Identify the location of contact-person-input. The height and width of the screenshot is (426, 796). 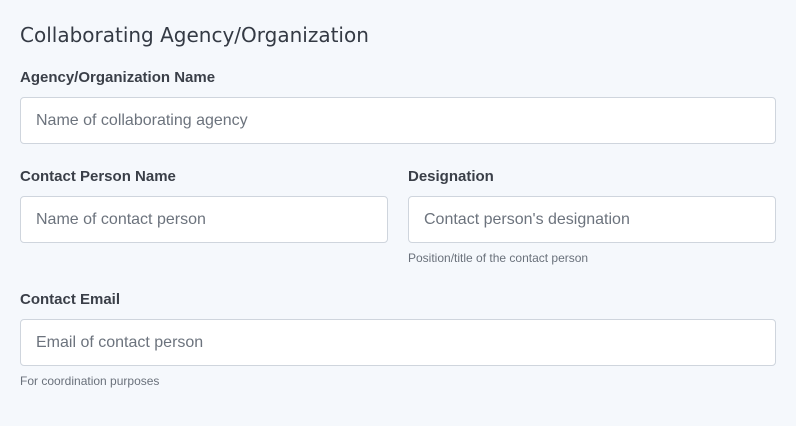
(204, 219).